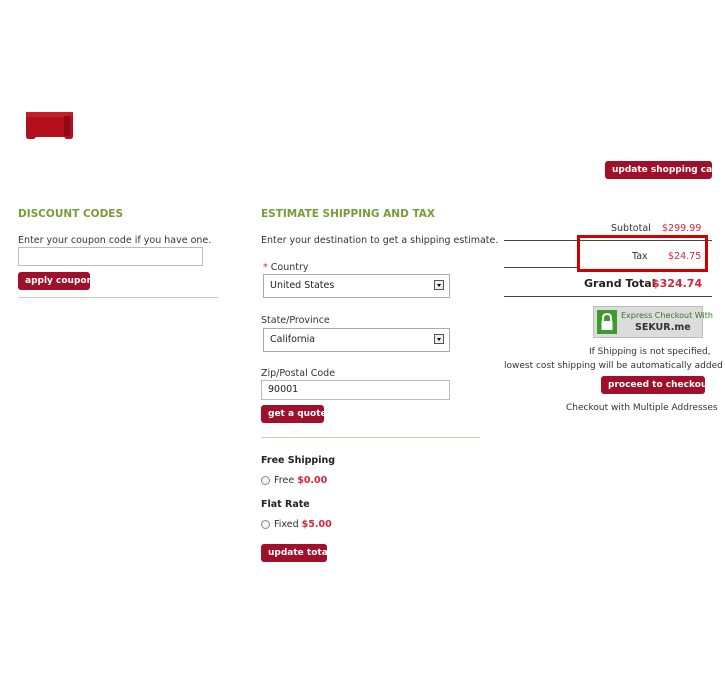 Image resolution: width=725 pixels, height=680 pixels. I want to click on zip-input: 90001, so click(355, 390).